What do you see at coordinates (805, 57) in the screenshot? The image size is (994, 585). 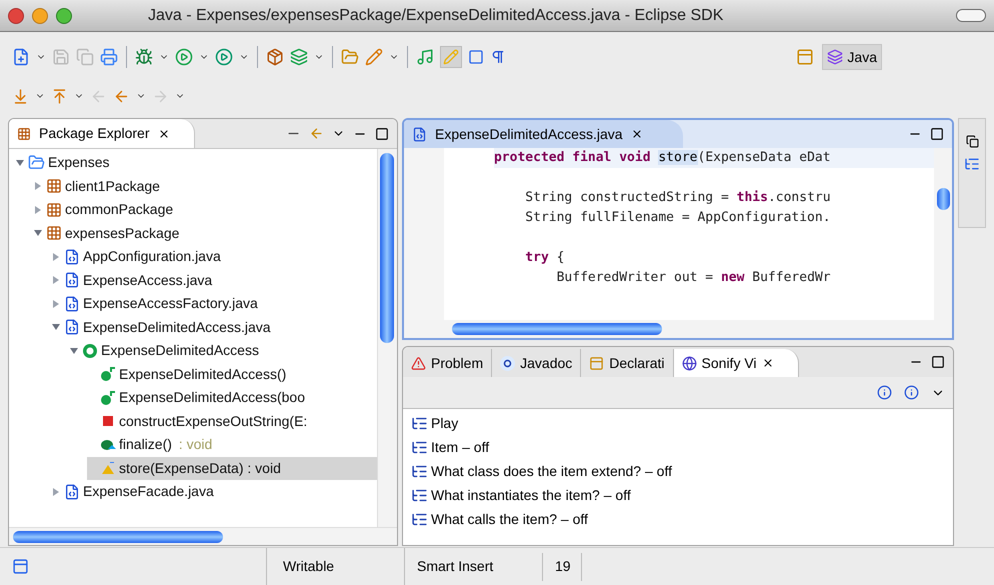 I see `open-perspective-icon` at bounding box center [805, 57].